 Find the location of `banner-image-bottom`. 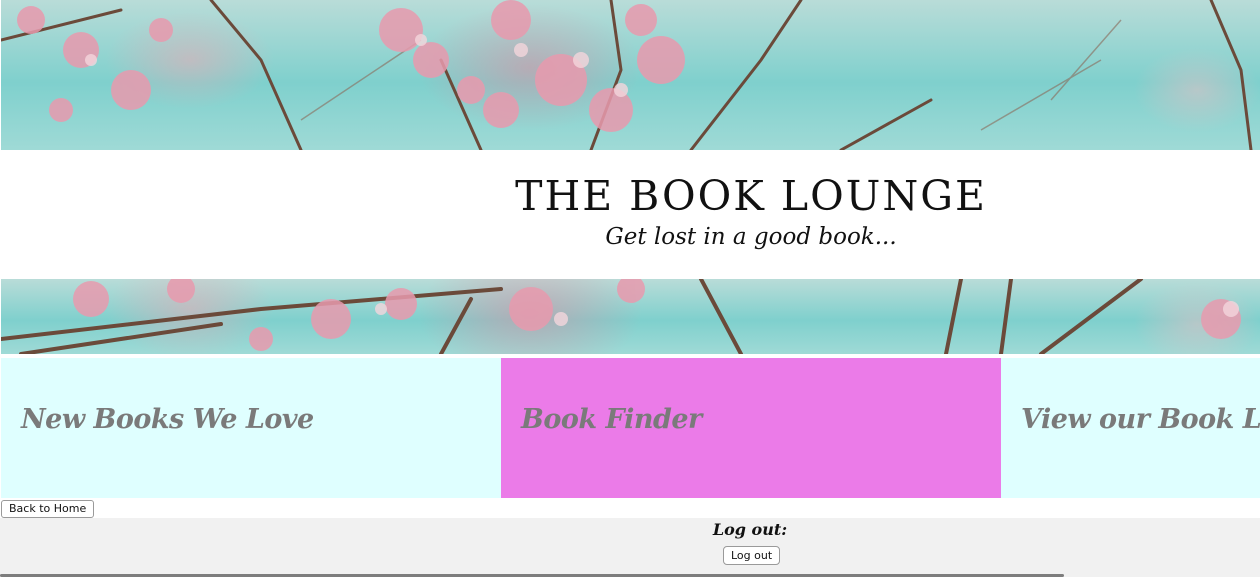

banner-image-bottom is located at coordinates (630, 316).